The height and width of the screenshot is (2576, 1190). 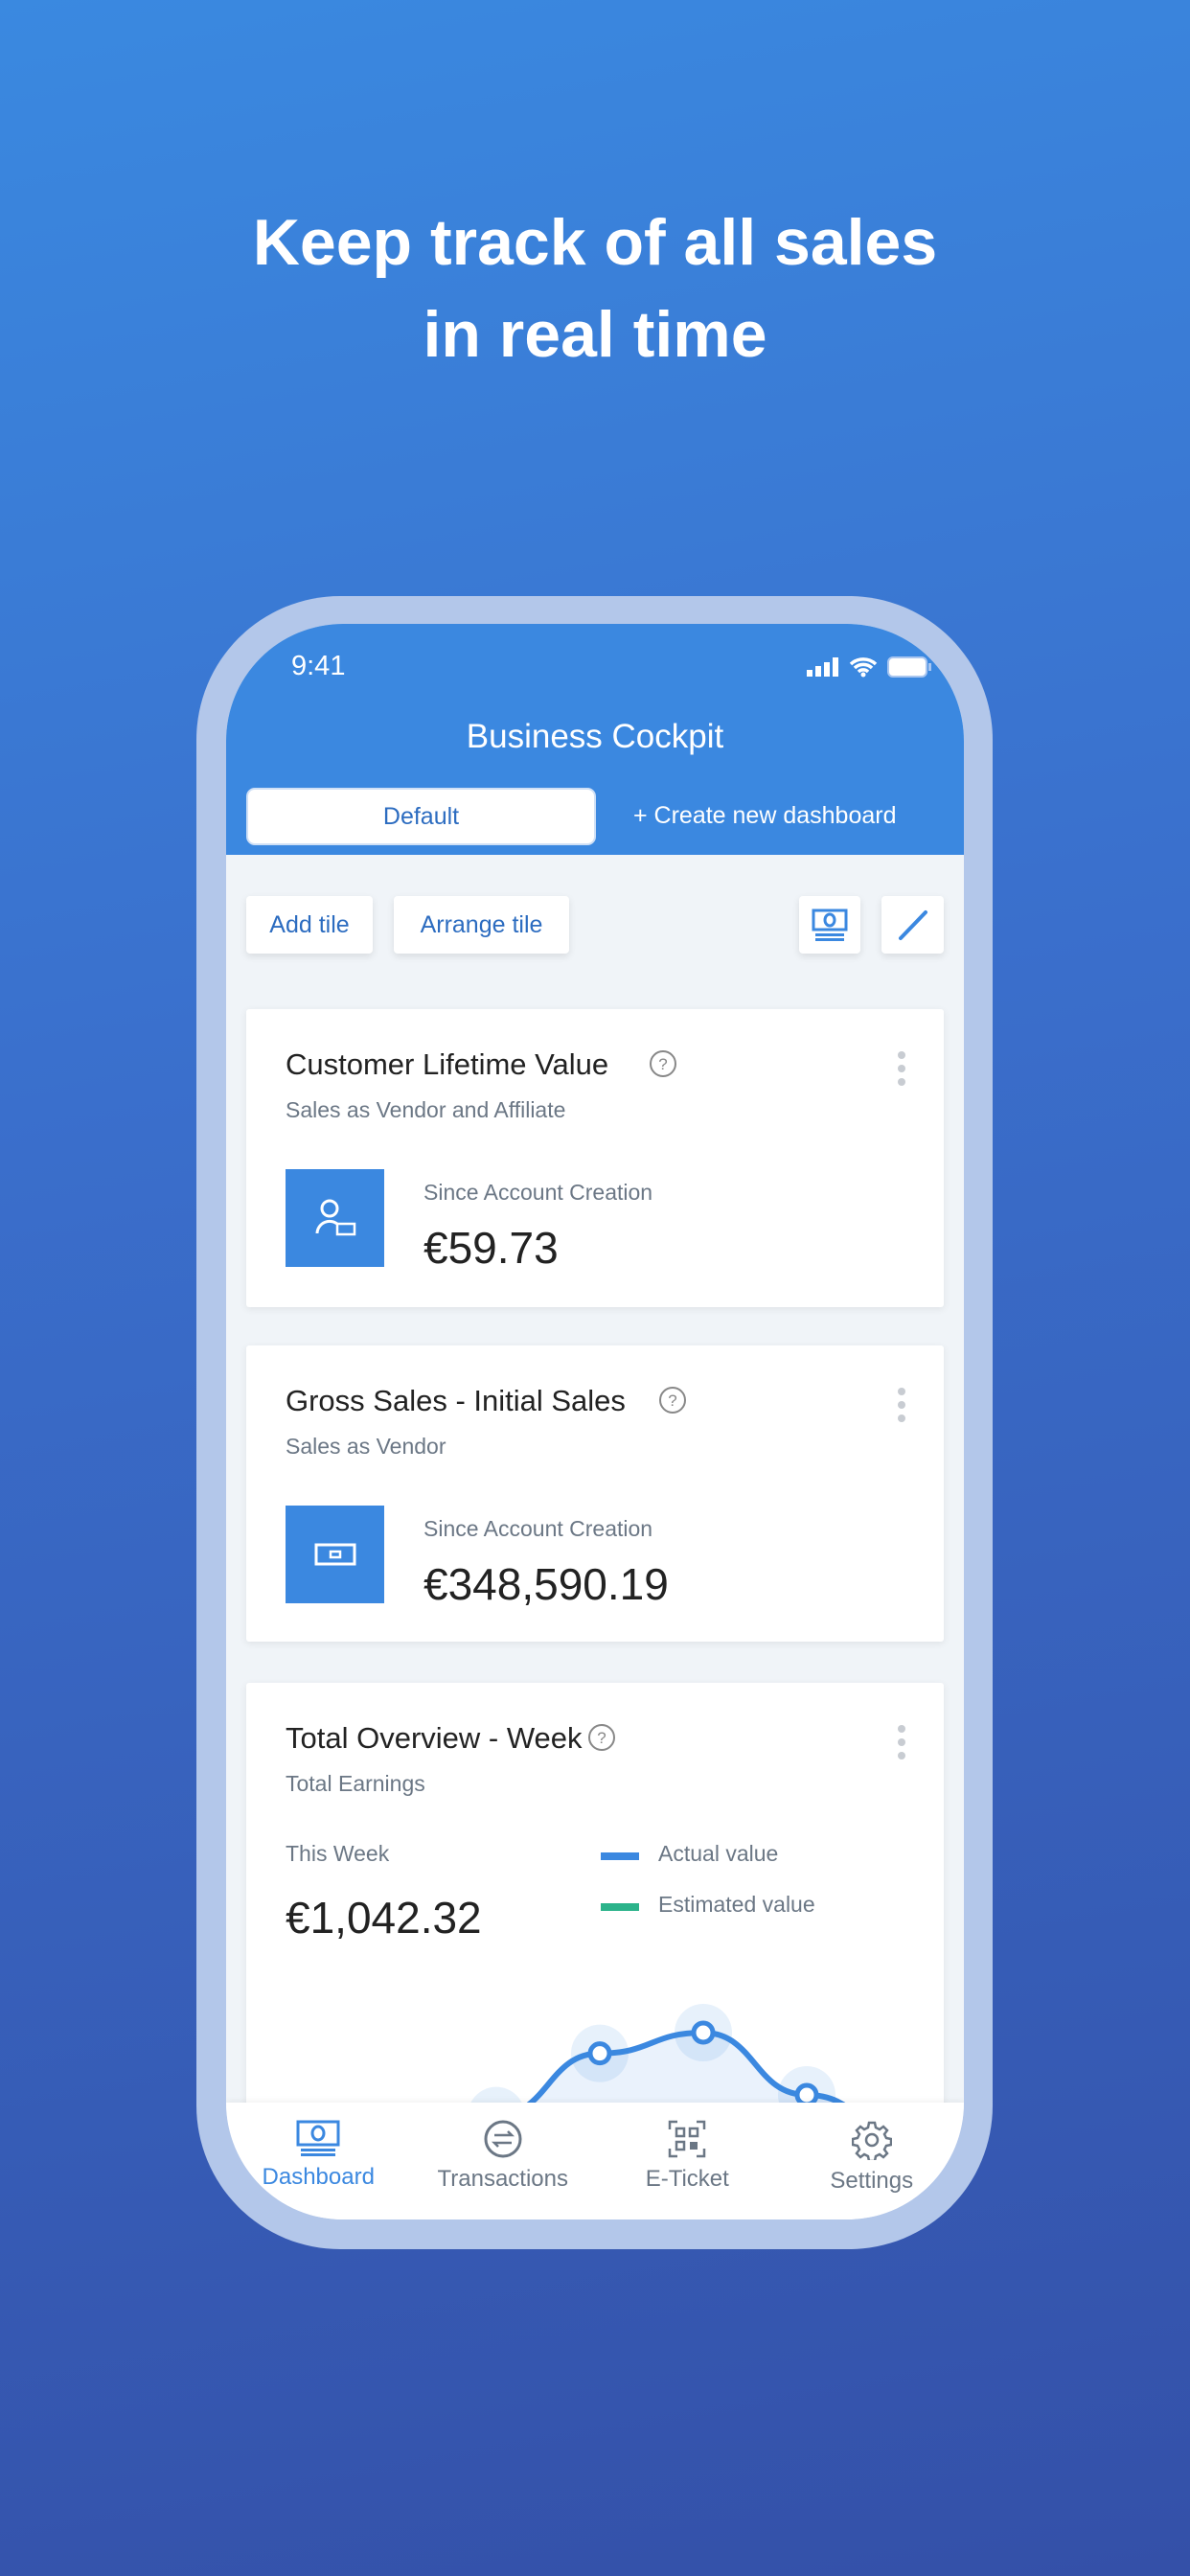 I want to click on nav-label: E-Ticket, so click(x=687, y=2179).